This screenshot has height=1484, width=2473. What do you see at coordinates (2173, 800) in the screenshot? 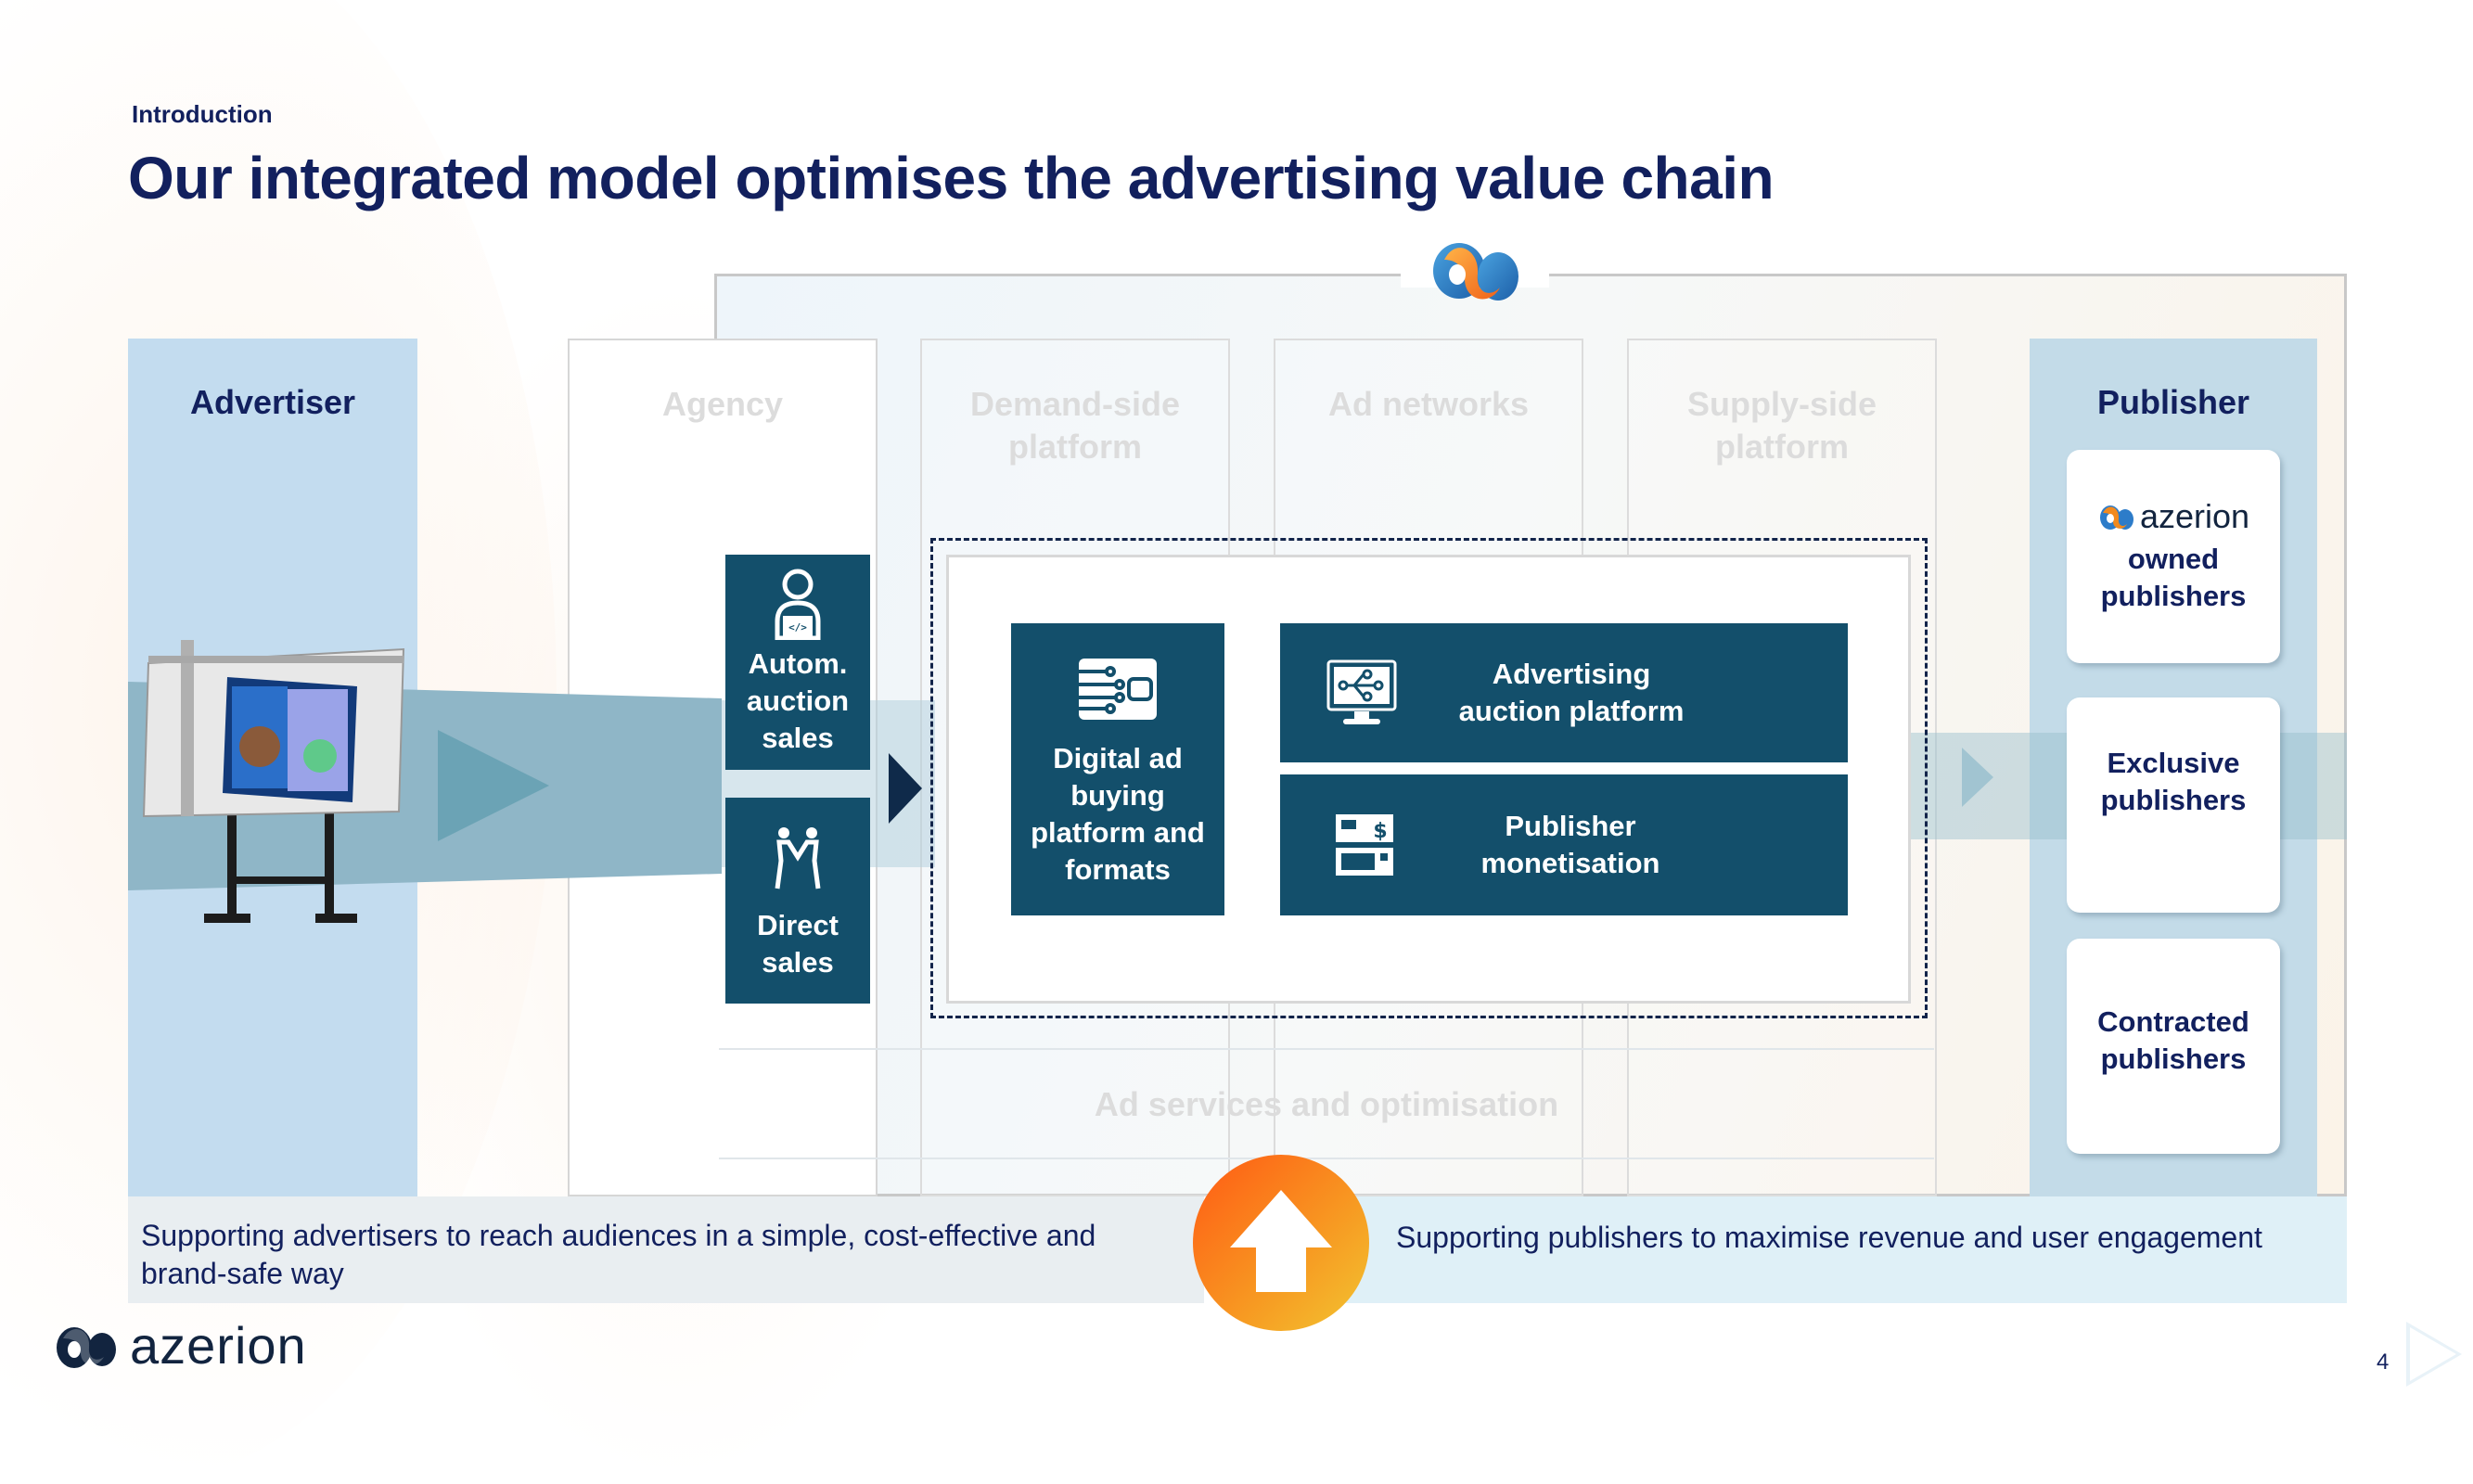
I see `exclusive-label-line2: publishers` at bounding box center [2173, 800].